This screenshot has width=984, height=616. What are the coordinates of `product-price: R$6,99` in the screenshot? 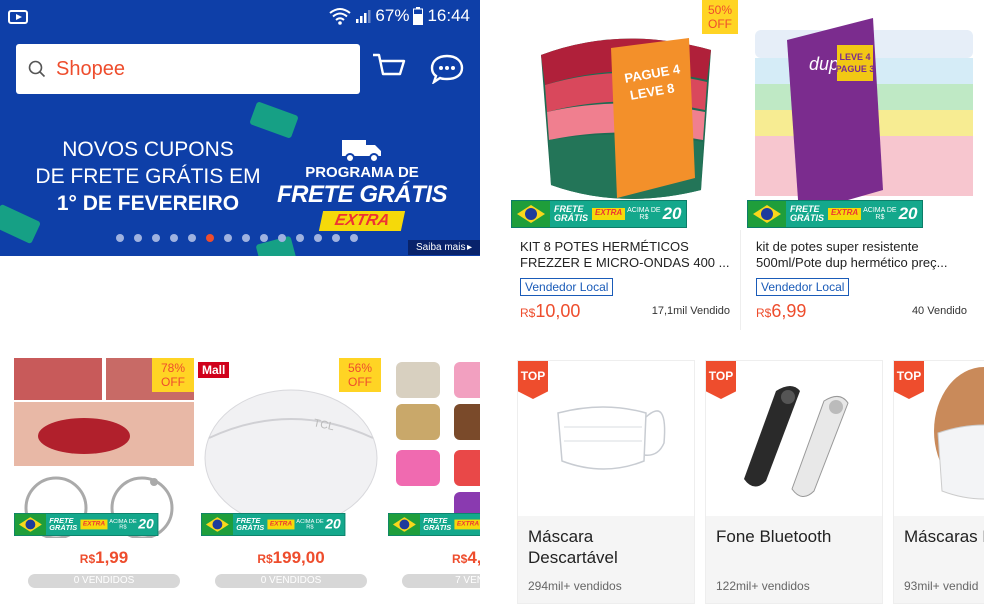 It's located at (781, 311).